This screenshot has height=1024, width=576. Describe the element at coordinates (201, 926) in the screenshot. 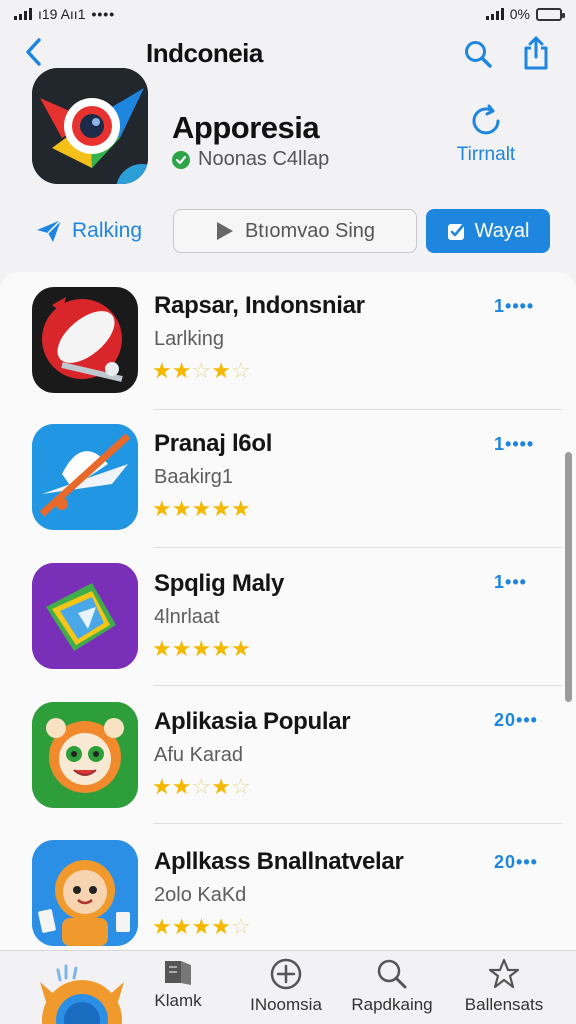

I see `star-rating: ★★★★☆` at that location.